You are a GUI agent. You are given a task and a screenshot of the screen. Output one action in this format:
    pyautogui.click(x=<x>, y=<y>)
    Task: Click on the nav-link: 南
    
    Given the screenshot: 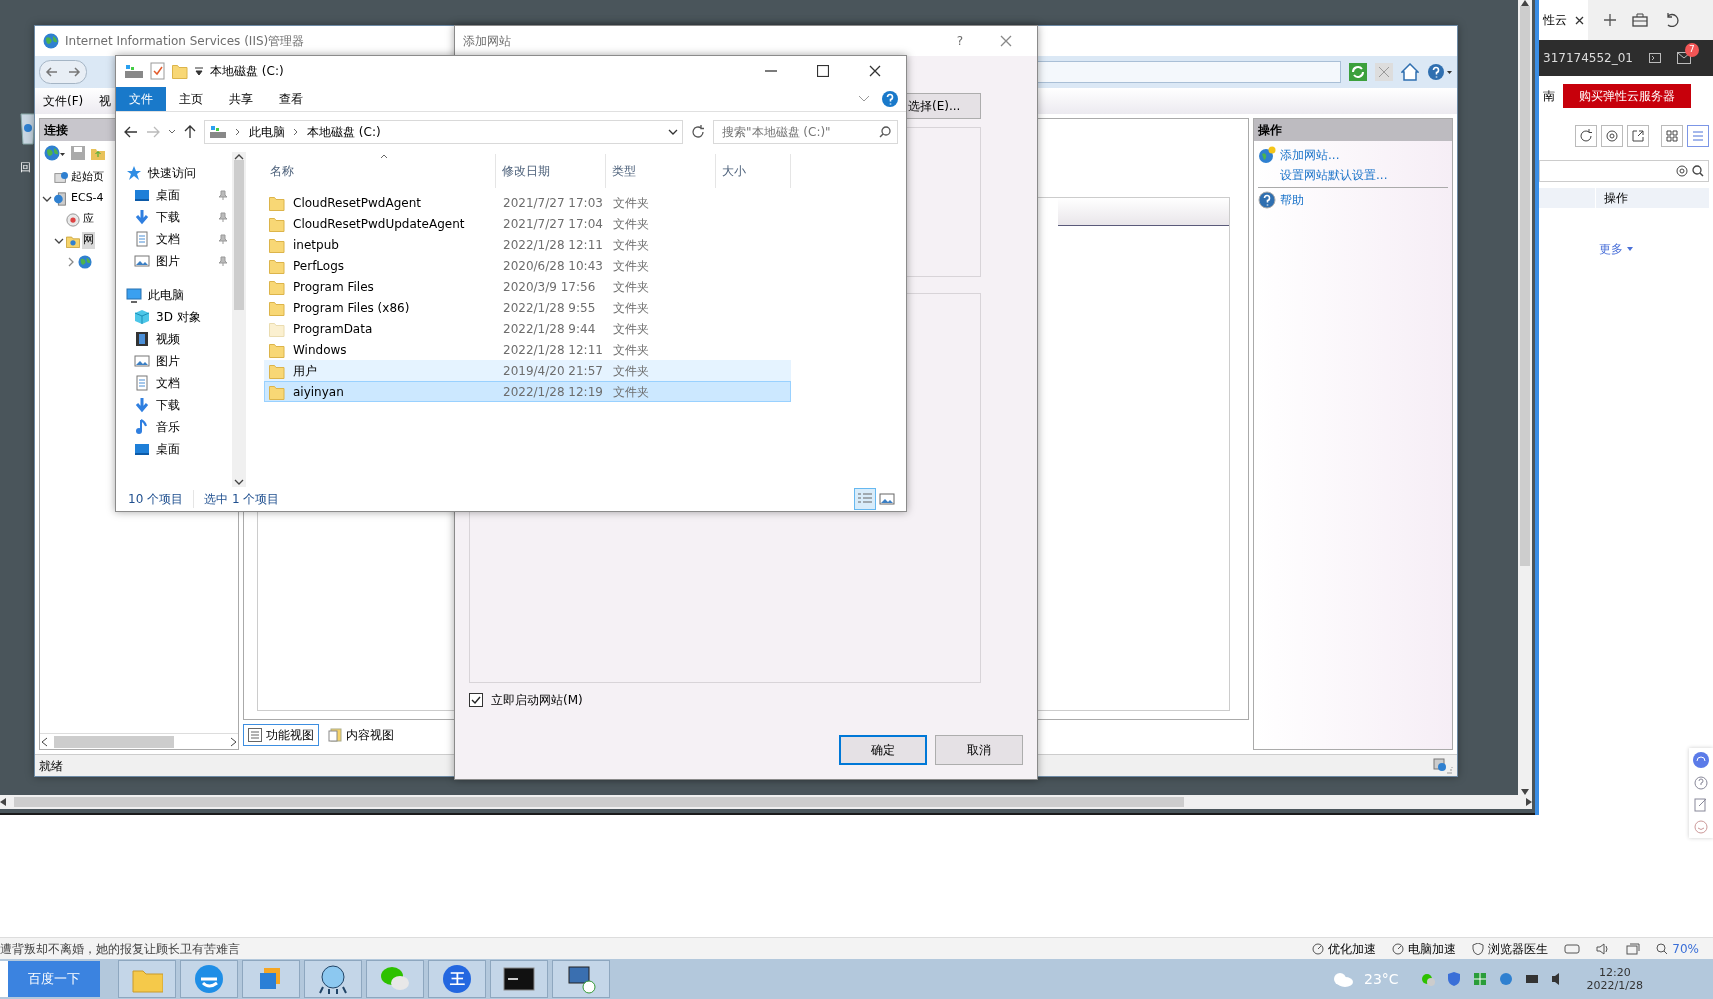 What is the action you would take?
    pyautogui.click(x=1549, y=96)
    